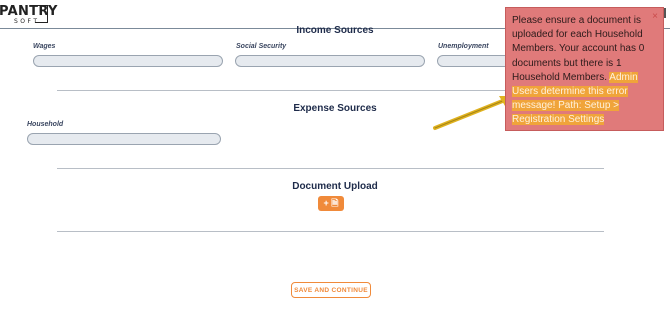  What do you see at coordinates (41, 14) in the screenshot?
I see `logo-box-icon` at bounding box center [41, 14].